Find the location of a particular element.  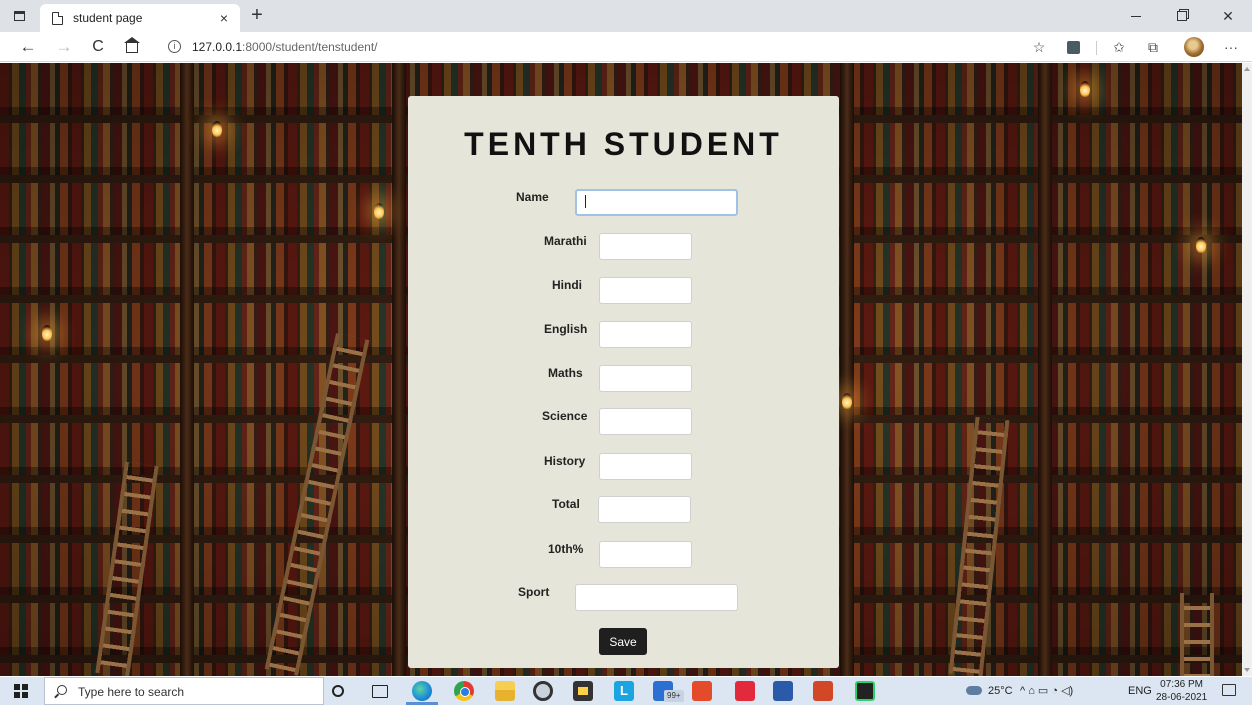

notification-icon is located at coordinates (1229, 690).